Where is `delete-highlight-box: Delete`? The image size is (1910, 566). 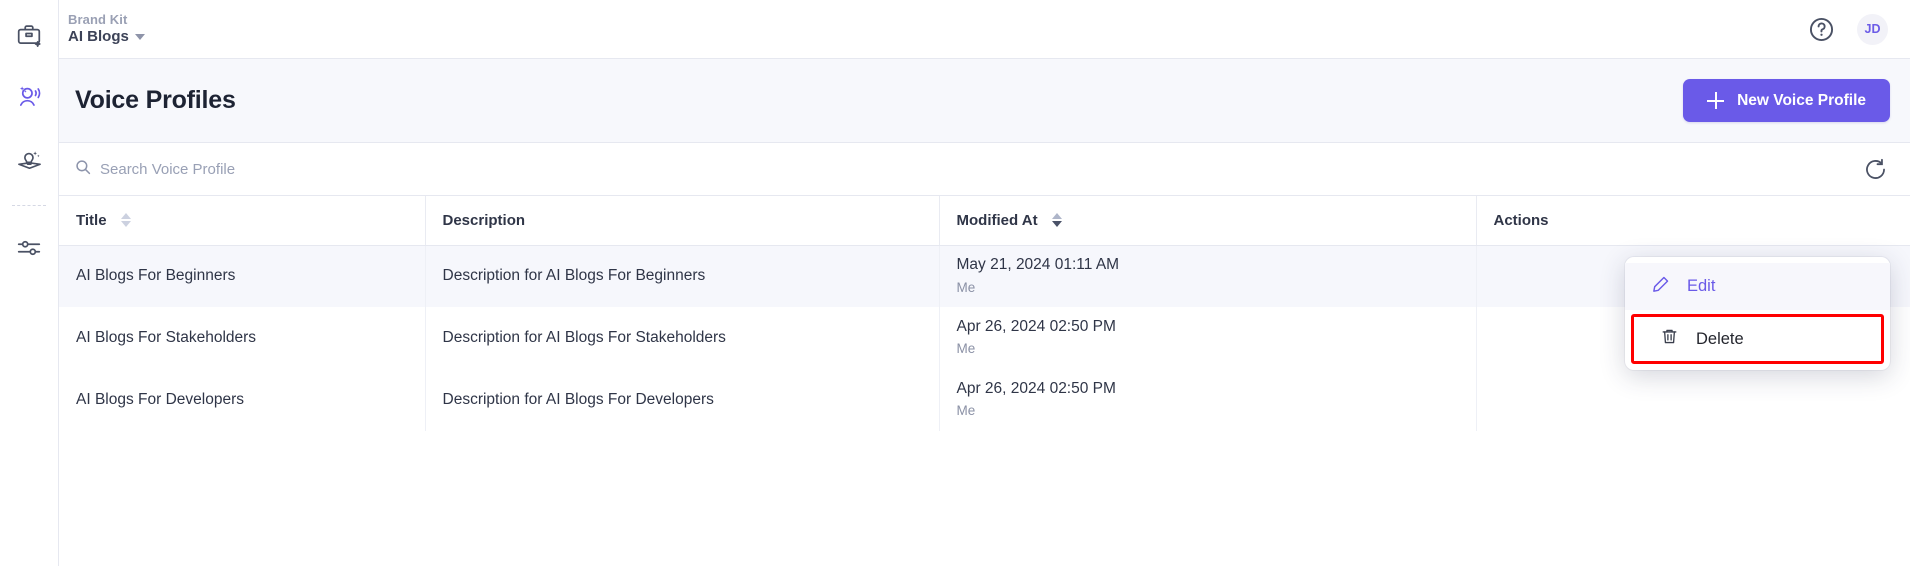 delete-highlight-box: Delete is located at coordinates (1757, 339).